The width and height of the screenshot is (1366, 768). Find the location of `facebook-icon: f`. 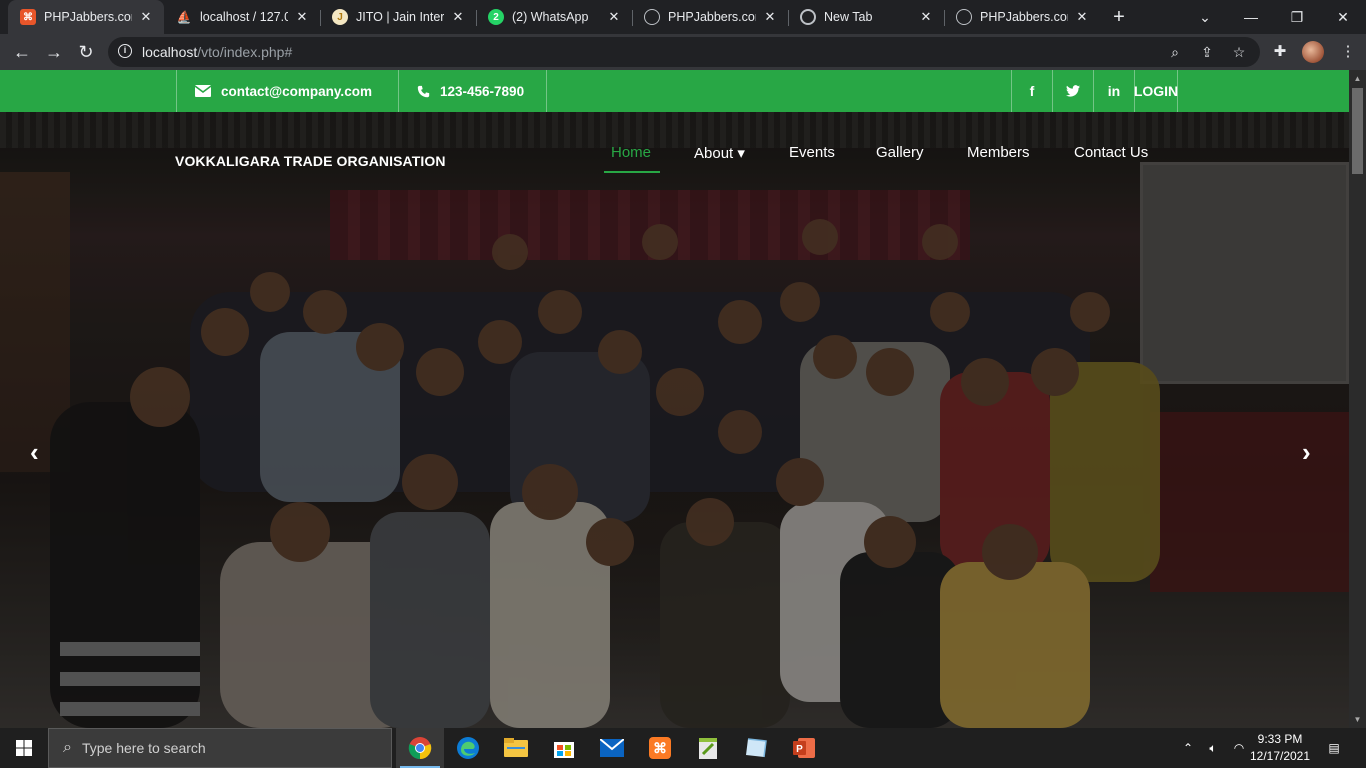

facebook-icon: f is located at coordinates (1031, 91).